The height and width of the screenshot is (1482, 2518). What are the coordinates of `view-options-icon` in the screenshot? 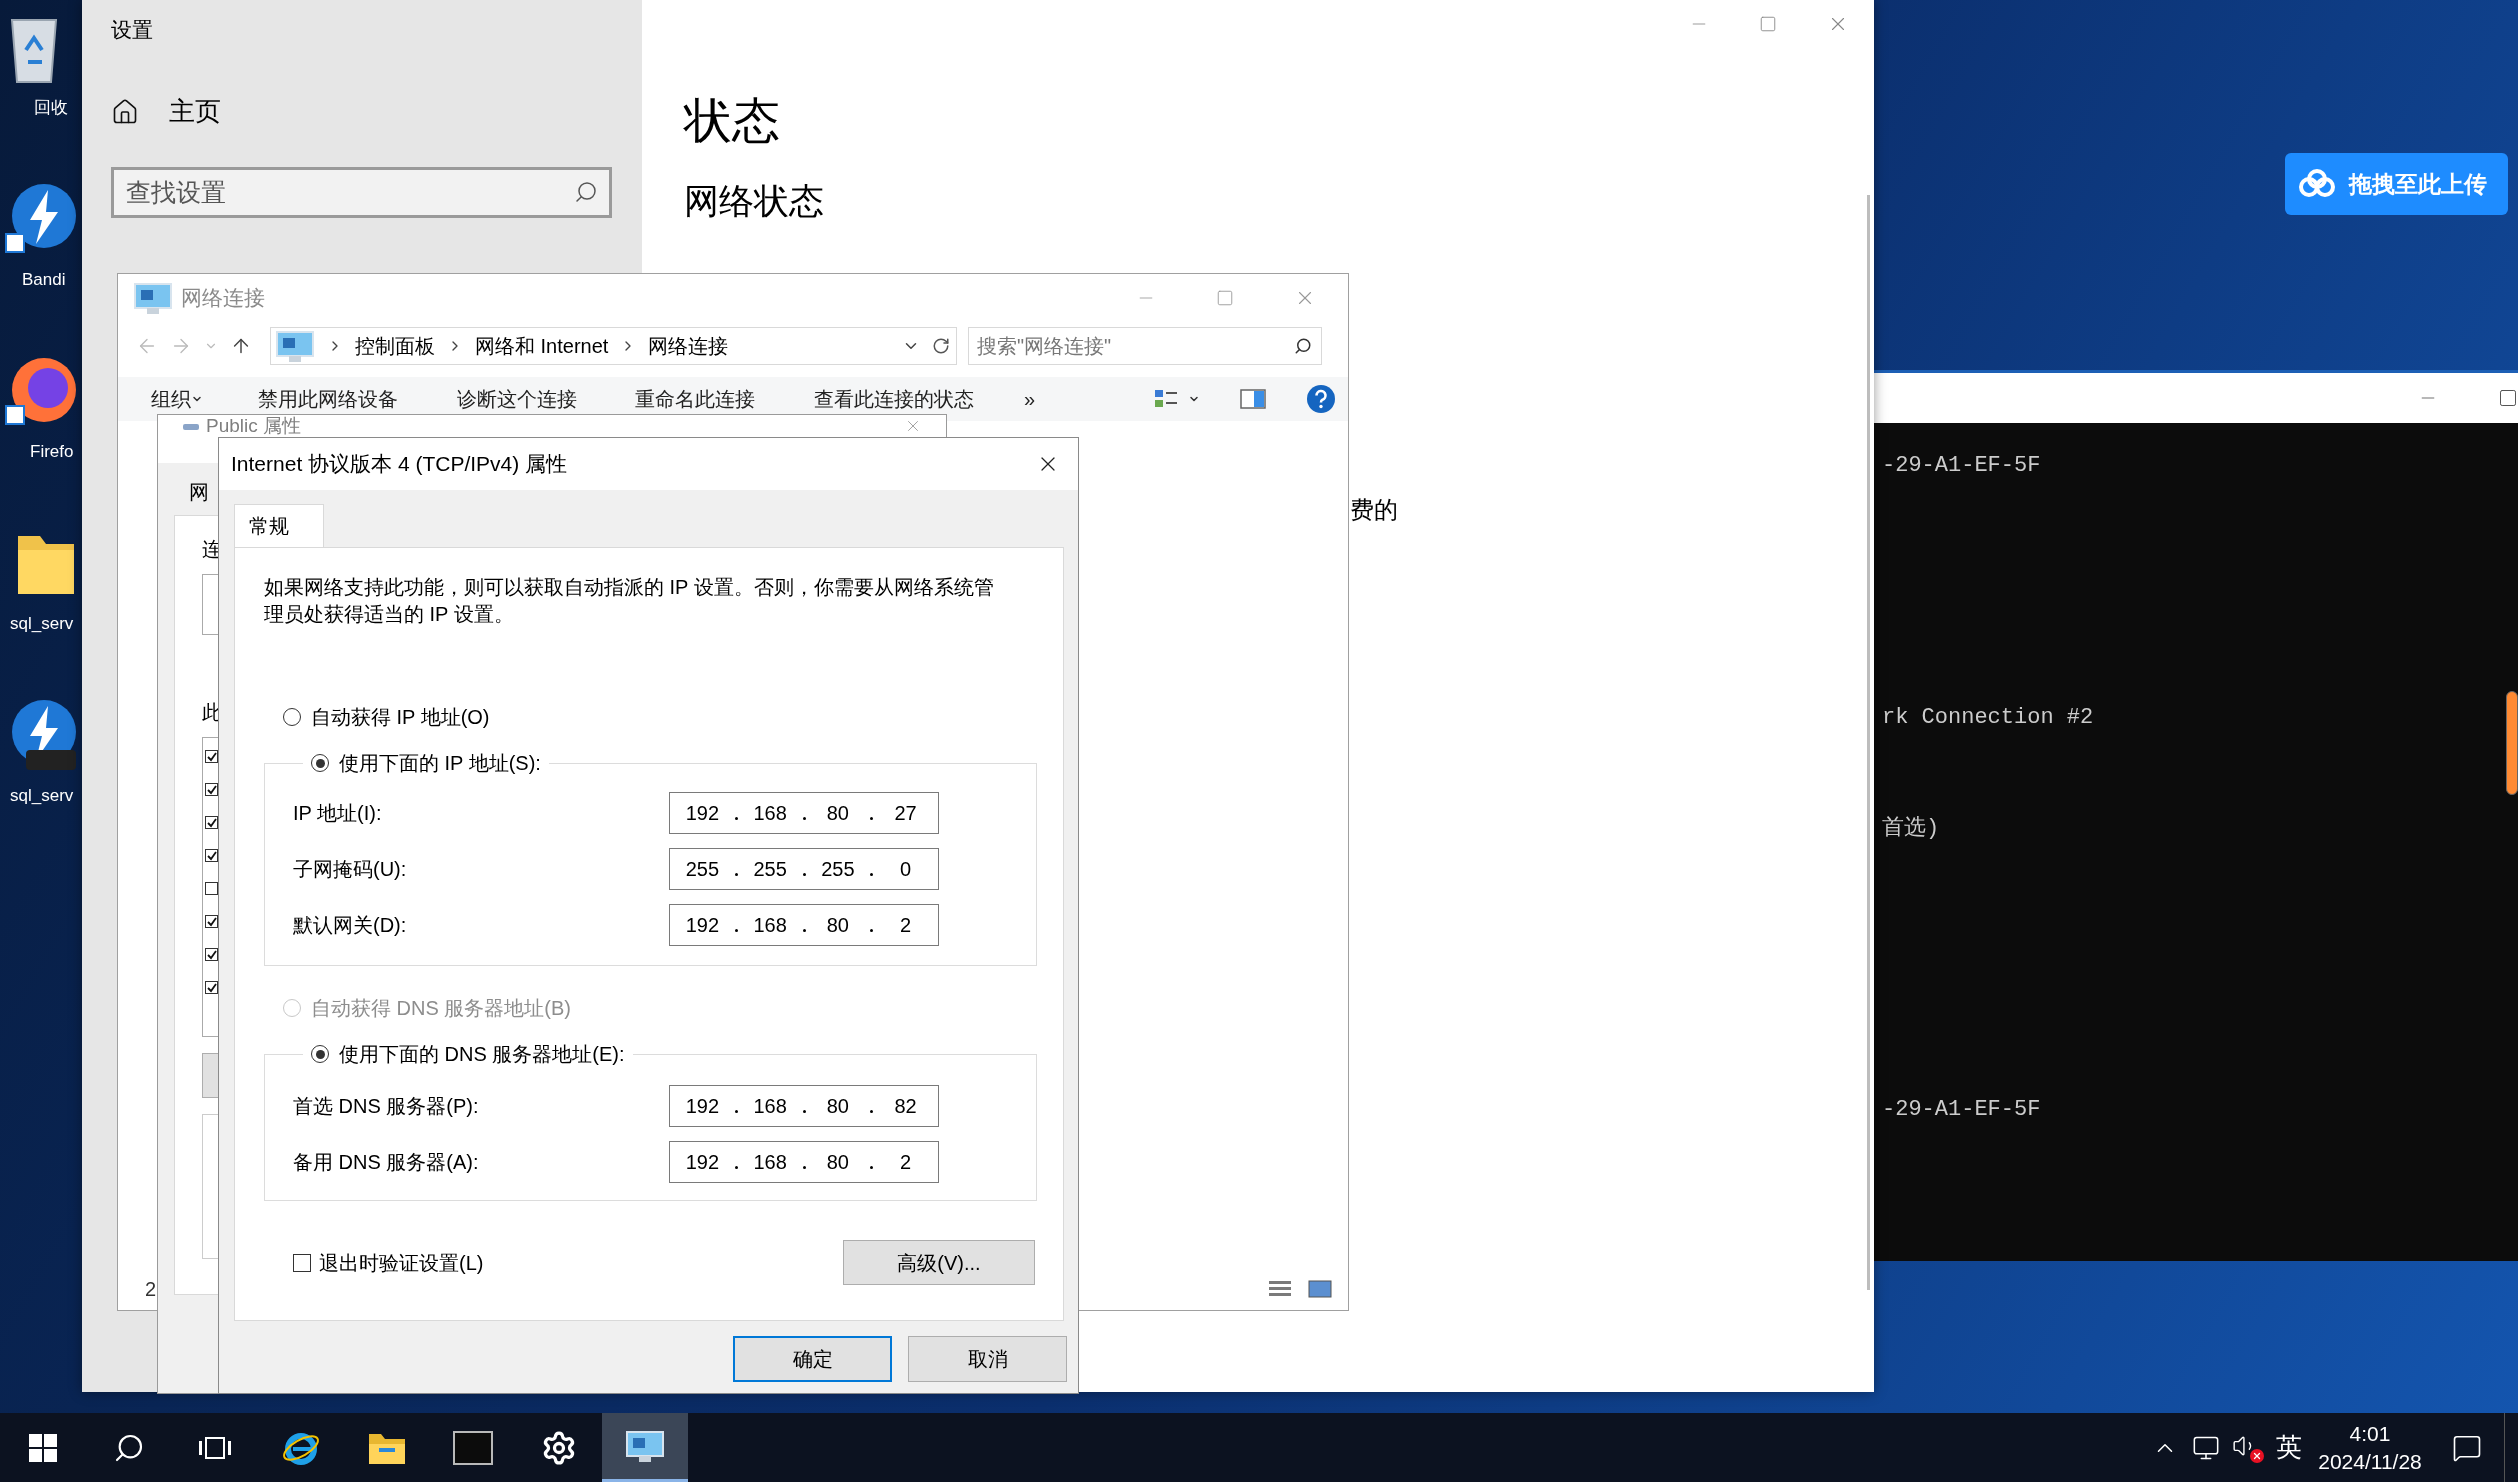 It's located at (1166, 399).